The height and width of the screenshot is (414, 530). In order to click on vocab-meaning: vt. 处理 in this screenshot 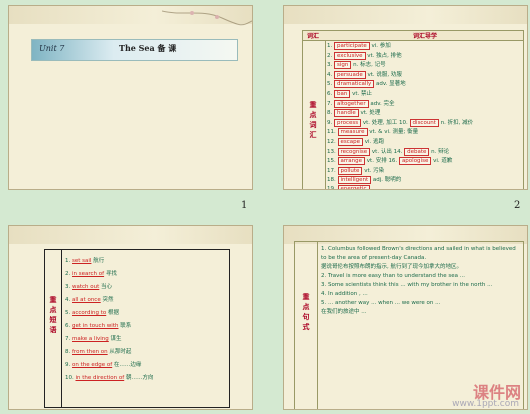, I will do `click(369, 113)`.